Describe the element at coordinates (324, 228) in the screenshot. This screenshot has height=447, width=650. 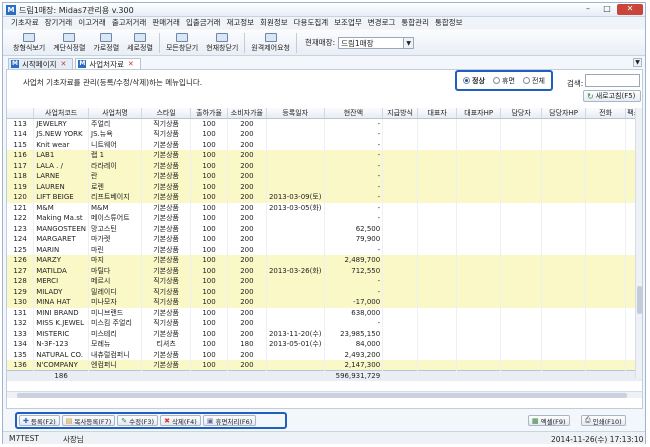
I see `table-row: 123 MANGOSTEEN 망고스틴 기본상품 100 200 62,500` at that location.